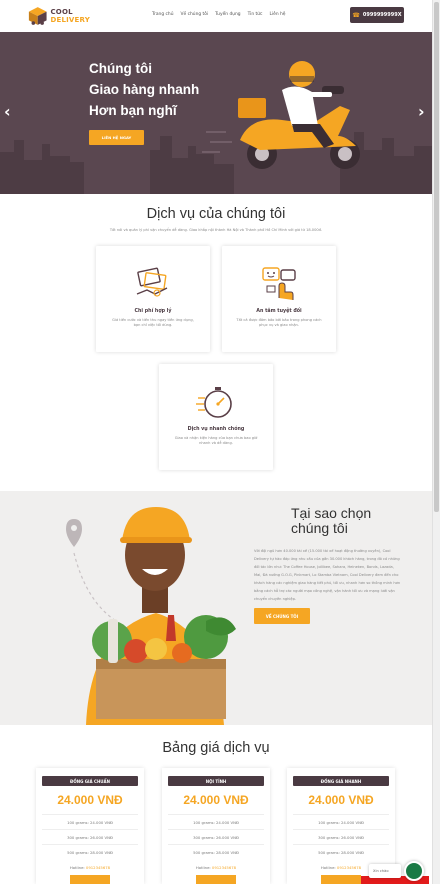 The image size is (440, 884). I want to click on logo: COOL DELIVERY, so click(59, 16).